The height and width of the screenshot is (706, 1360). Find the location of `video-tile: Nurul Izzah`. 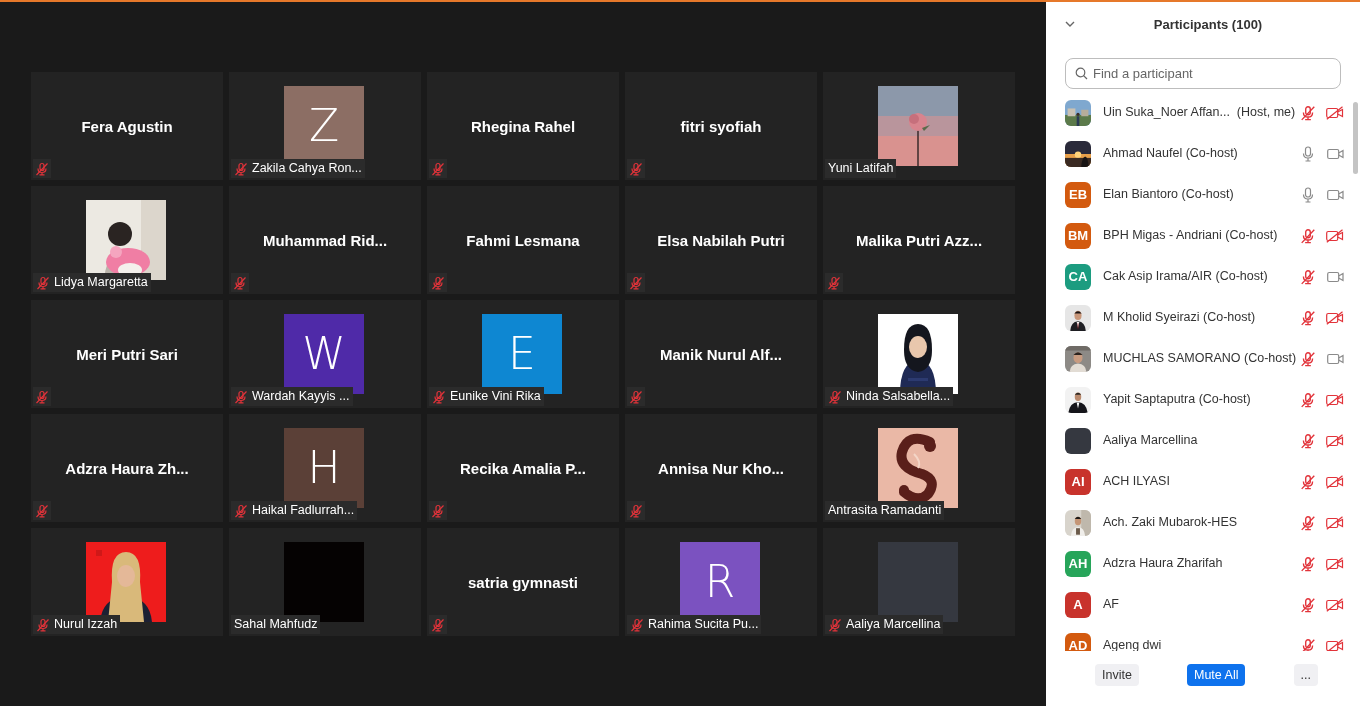

video-tile: Nurul Izzah is located at coordinates (127, 582).